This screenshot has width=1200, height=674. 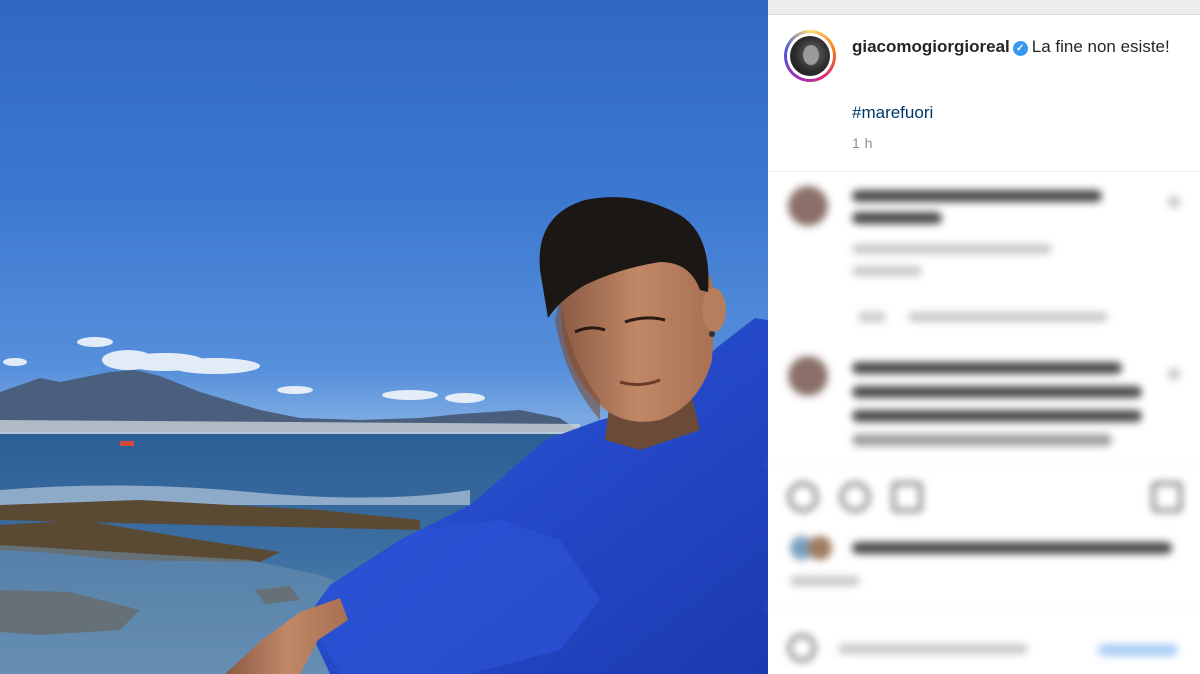 I want to click on comment-icon, so click(x=855, y=497).